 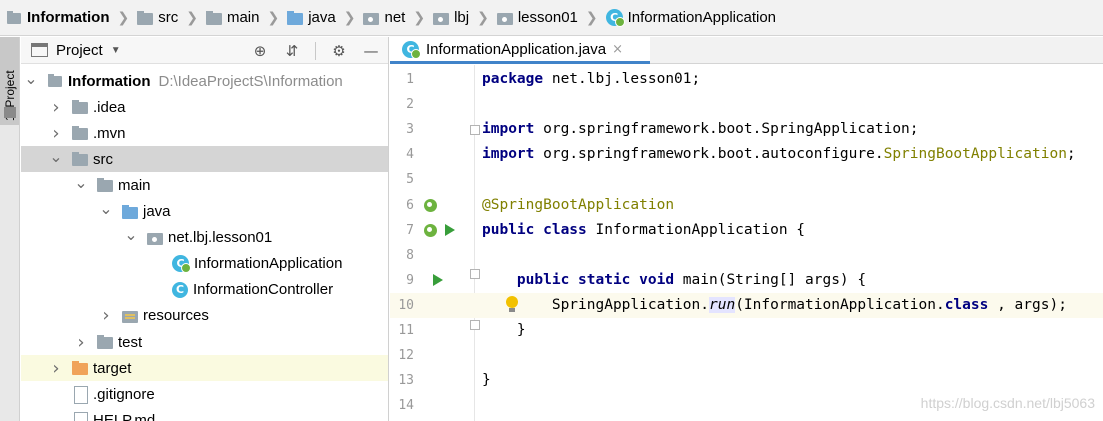 I want to click on project-panel-toolbar: ⊕ ⇵ ⚙ —, so click(x=315, y=50).